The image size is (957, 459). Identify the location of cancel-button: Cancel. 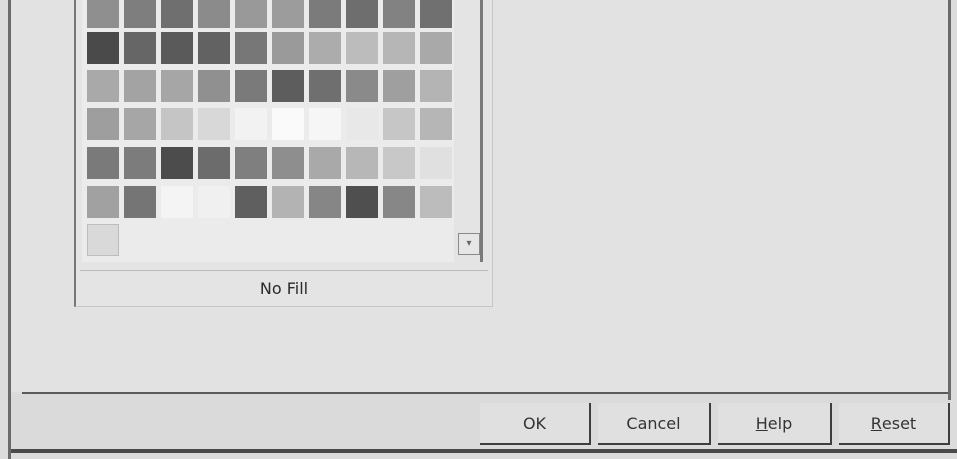
(654, 424).